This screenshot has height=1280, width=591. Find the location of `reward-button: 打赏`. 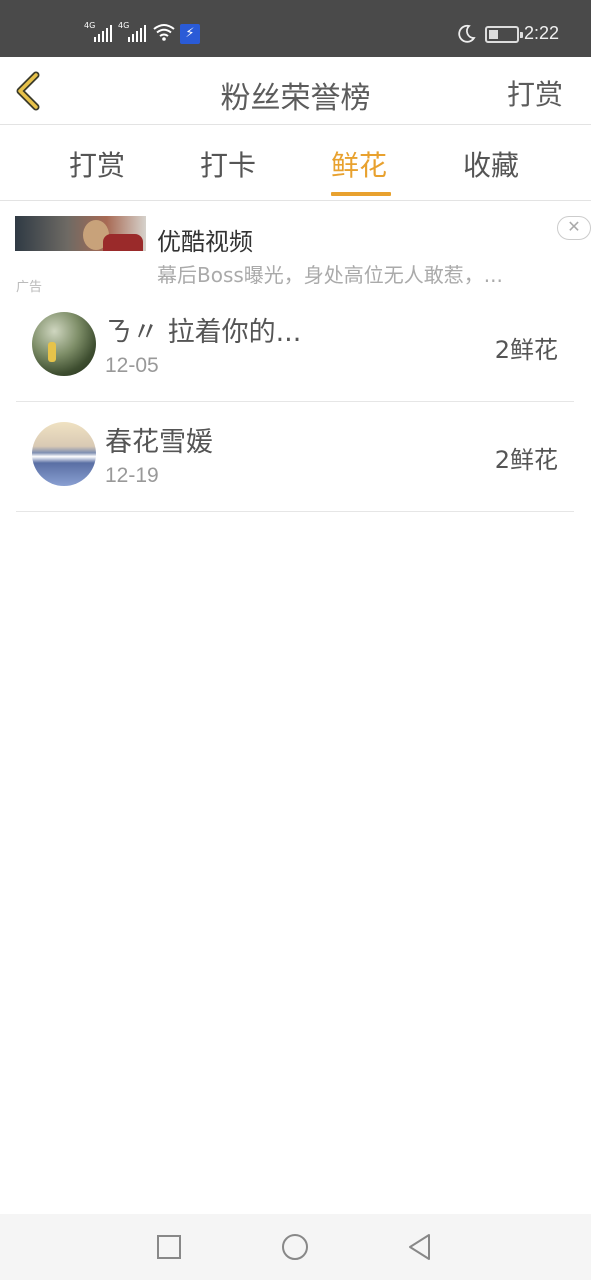

reward-button: 打赏 is located at coordinates (535, 93).